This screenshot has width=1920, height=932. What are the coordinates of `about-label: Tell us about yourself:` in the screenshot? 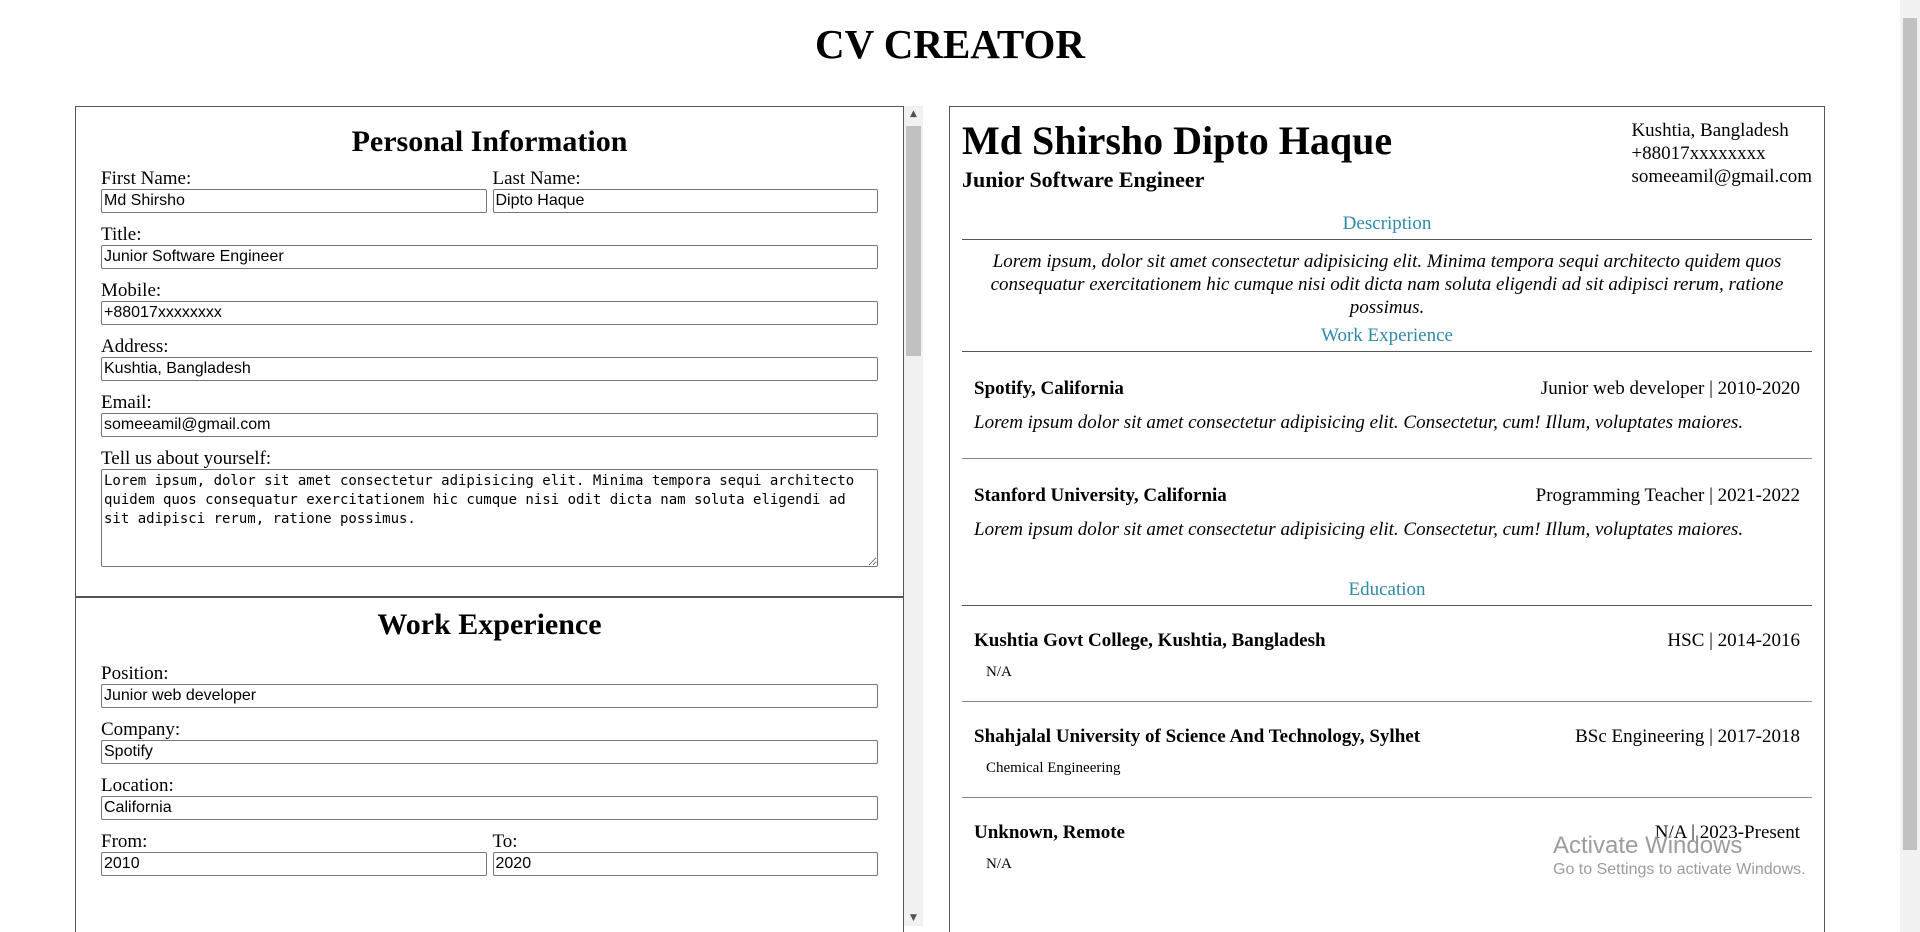 It's located at (186, 458).